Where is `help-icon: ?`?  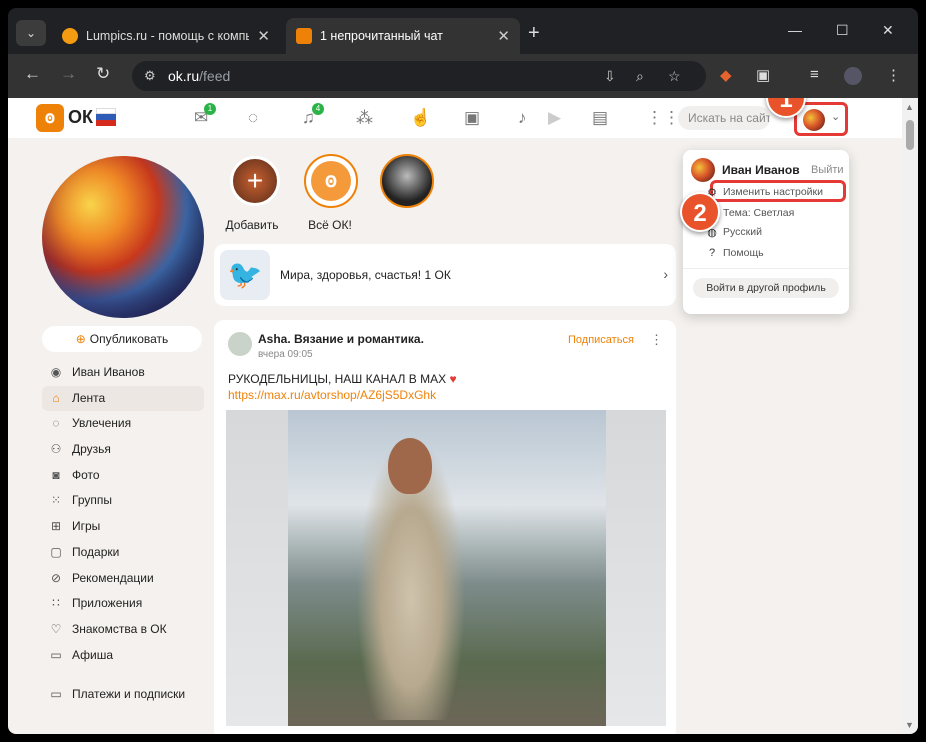 help-icon: ? is located at coordinates (712, 253).